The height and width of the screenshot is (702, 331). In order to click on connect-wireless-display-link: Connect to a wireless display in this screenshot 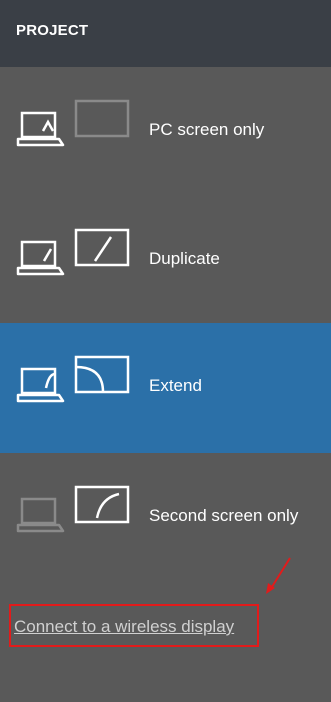, I will do `click(124, 627)`.